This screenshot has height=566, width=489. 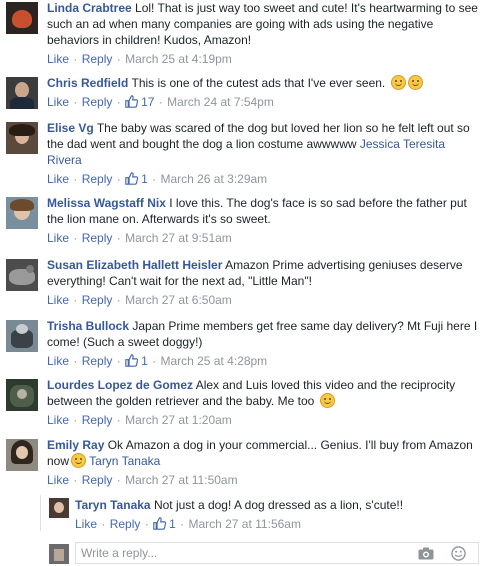 I want to click on comment-actions: Like · Reply · March 27 at 11:50am, so click(x=142, y=480).